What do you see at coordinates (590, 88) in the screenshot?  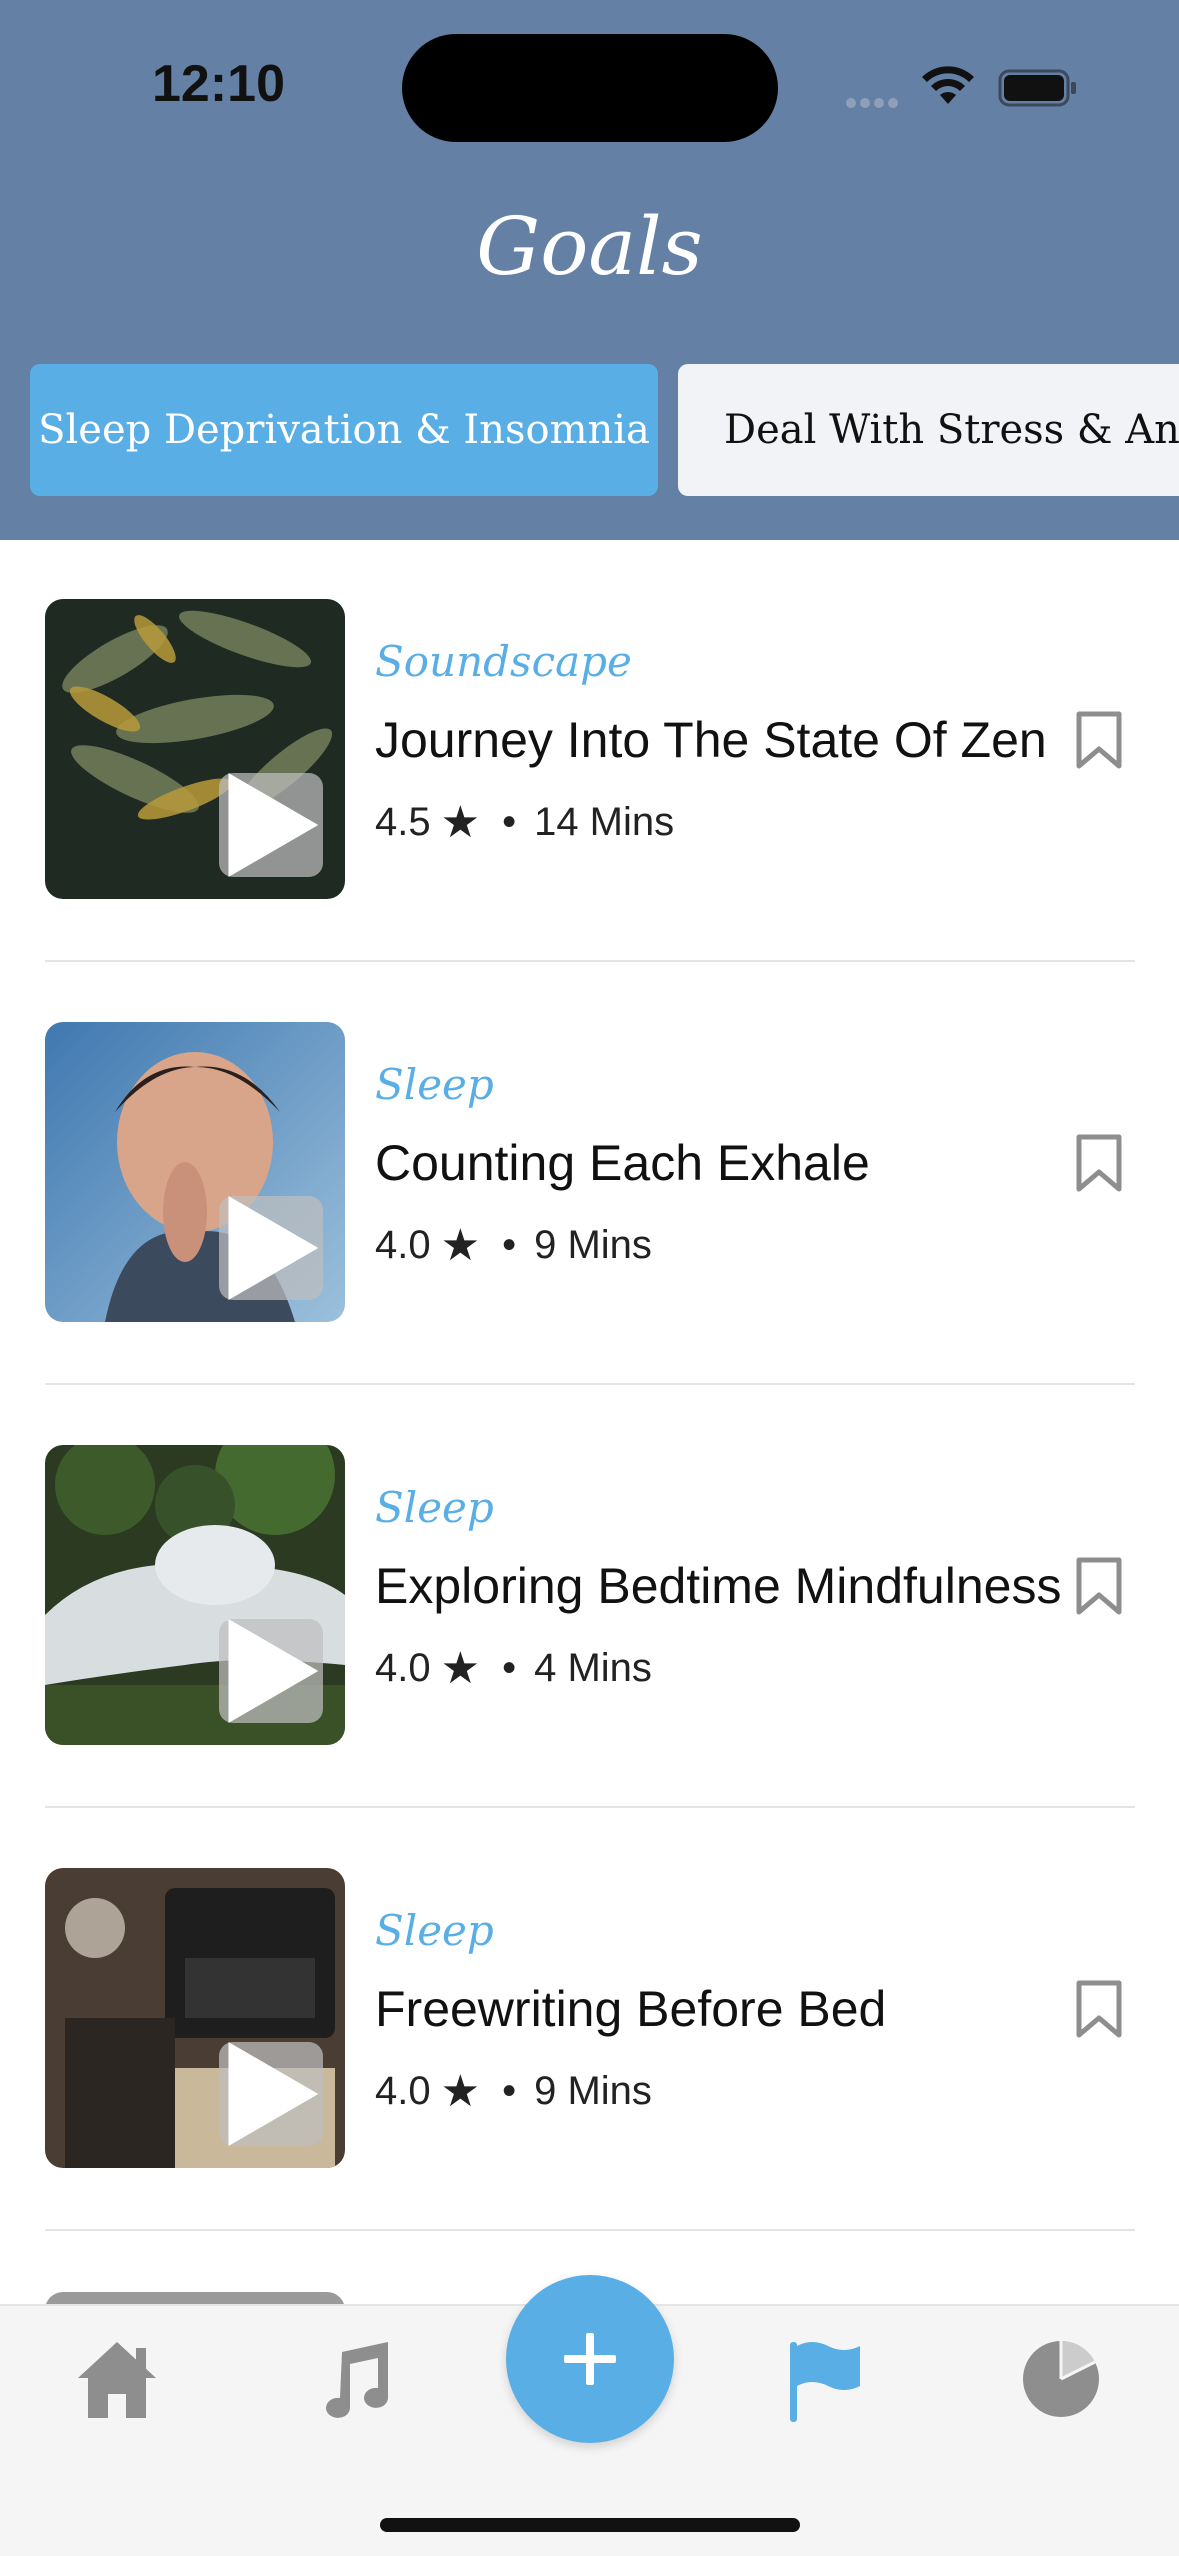 I see `dynamic-island` at bounding box center [590, 88].